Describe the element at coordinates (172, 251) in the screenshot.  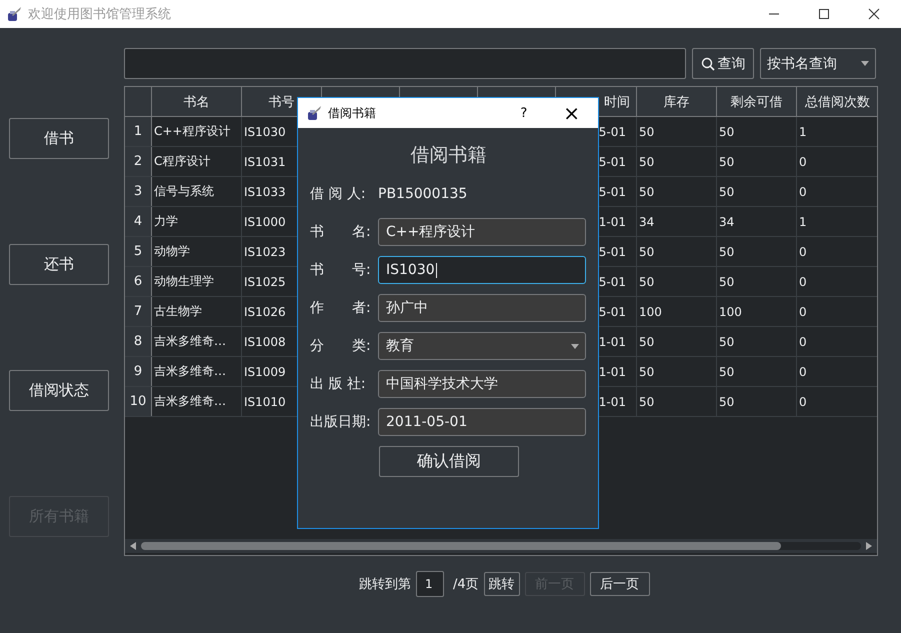
I see `table-cell: 动物学` at that location.